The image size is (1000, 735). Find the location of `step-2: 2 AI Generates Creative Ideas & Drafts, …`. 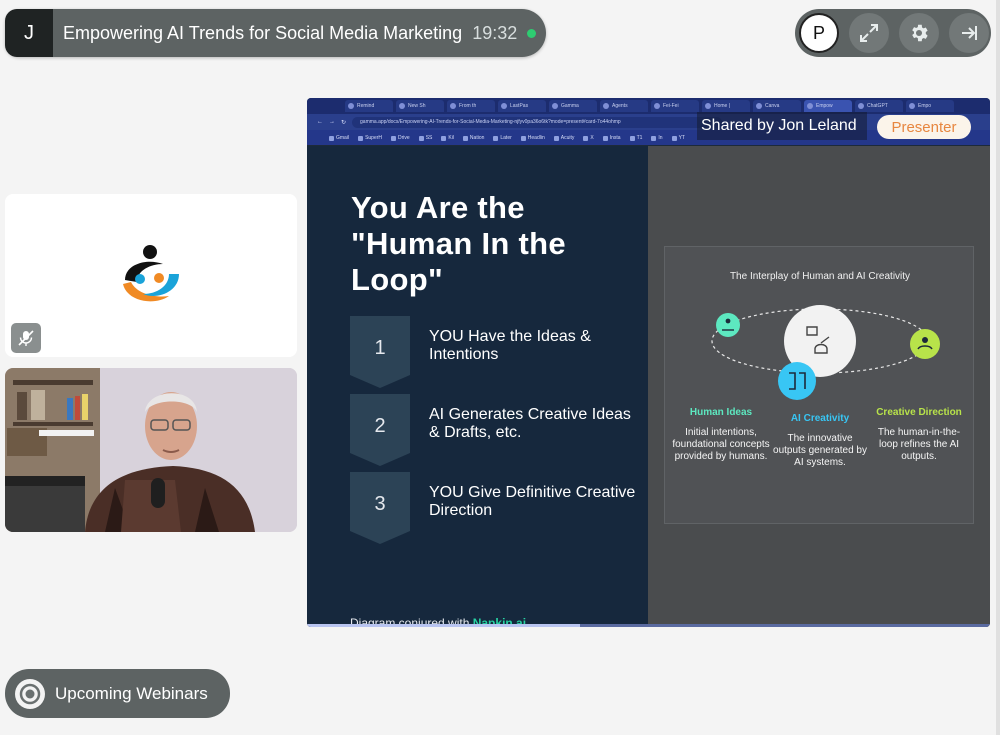

step-2: 2 AI Generates Creative Ideas & Drafts, … is located at coordinates (495, 430).